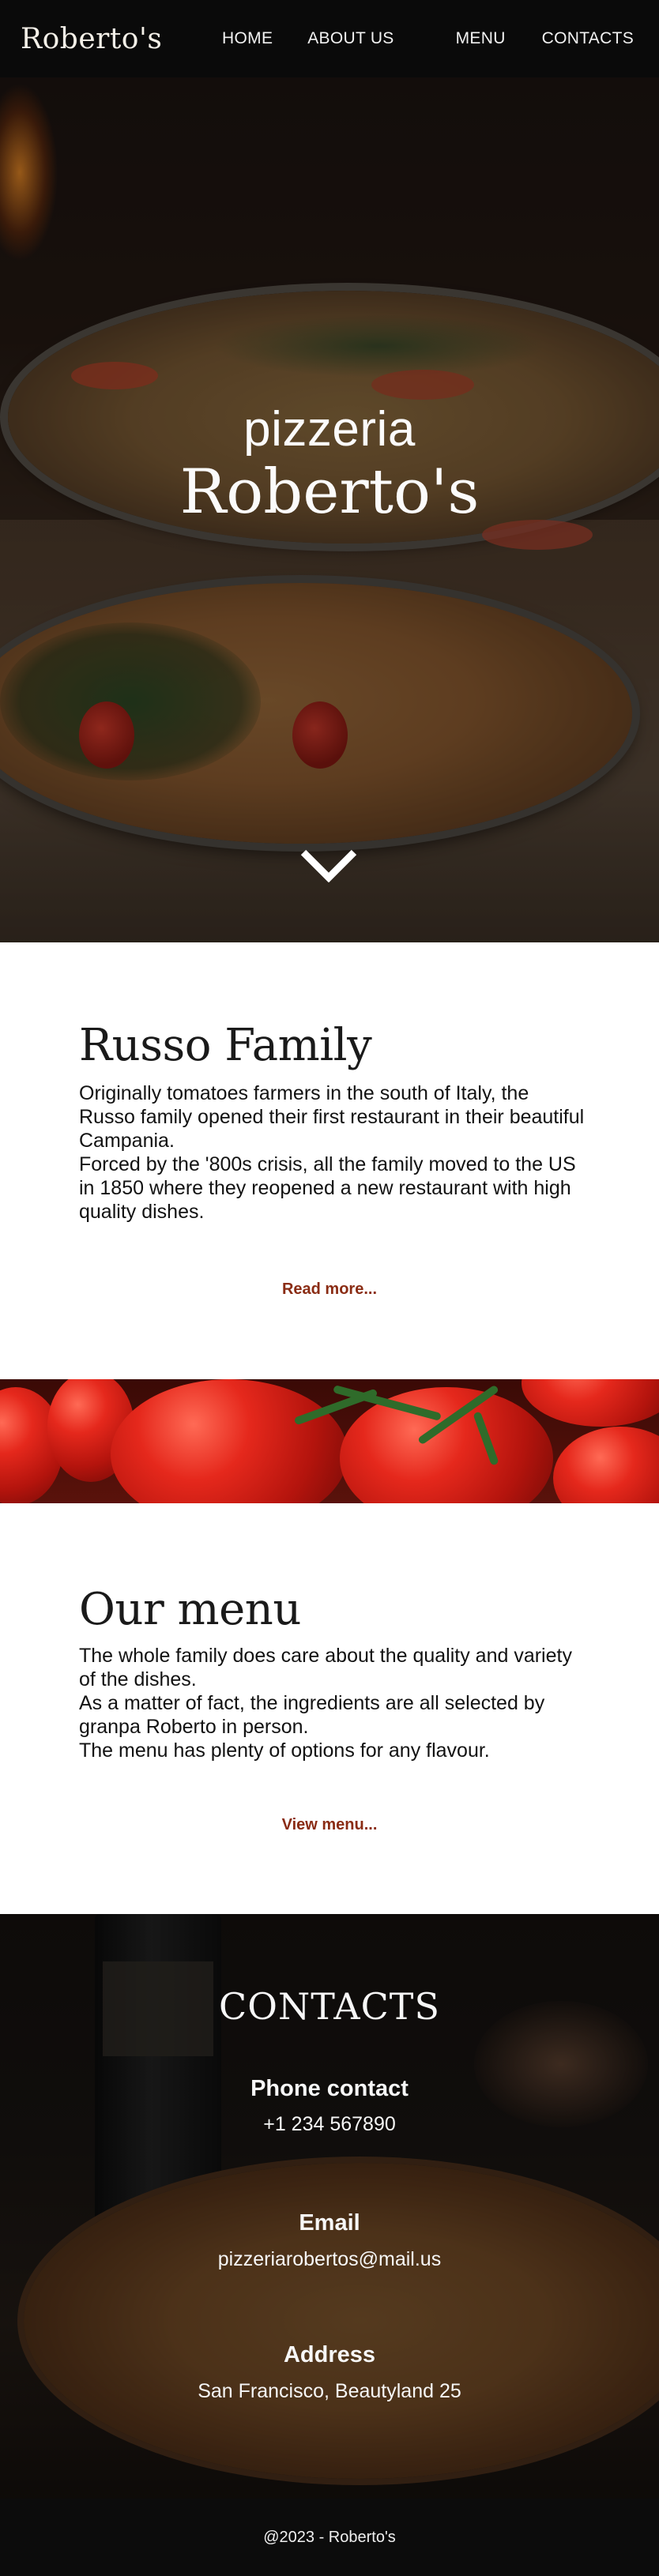 The image size is (659, 2576). Describe the element at coordinates (329, 2088) in the screenshot. I see `phone-label: Phone contact` at that location.